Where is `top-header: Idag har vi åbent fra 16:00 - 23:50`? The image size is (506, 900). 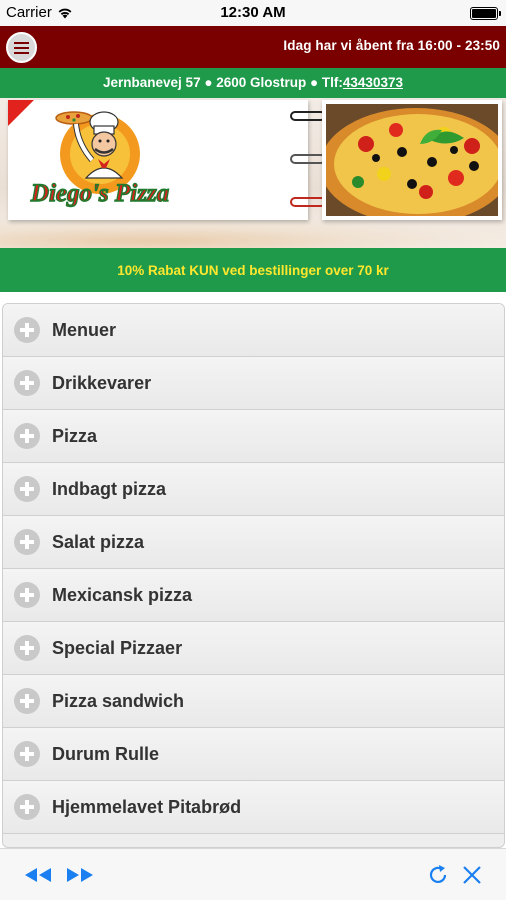 top-header: Idag har vi åbent fra 16:00 - 23:50 is located at coordinates (253, 47).